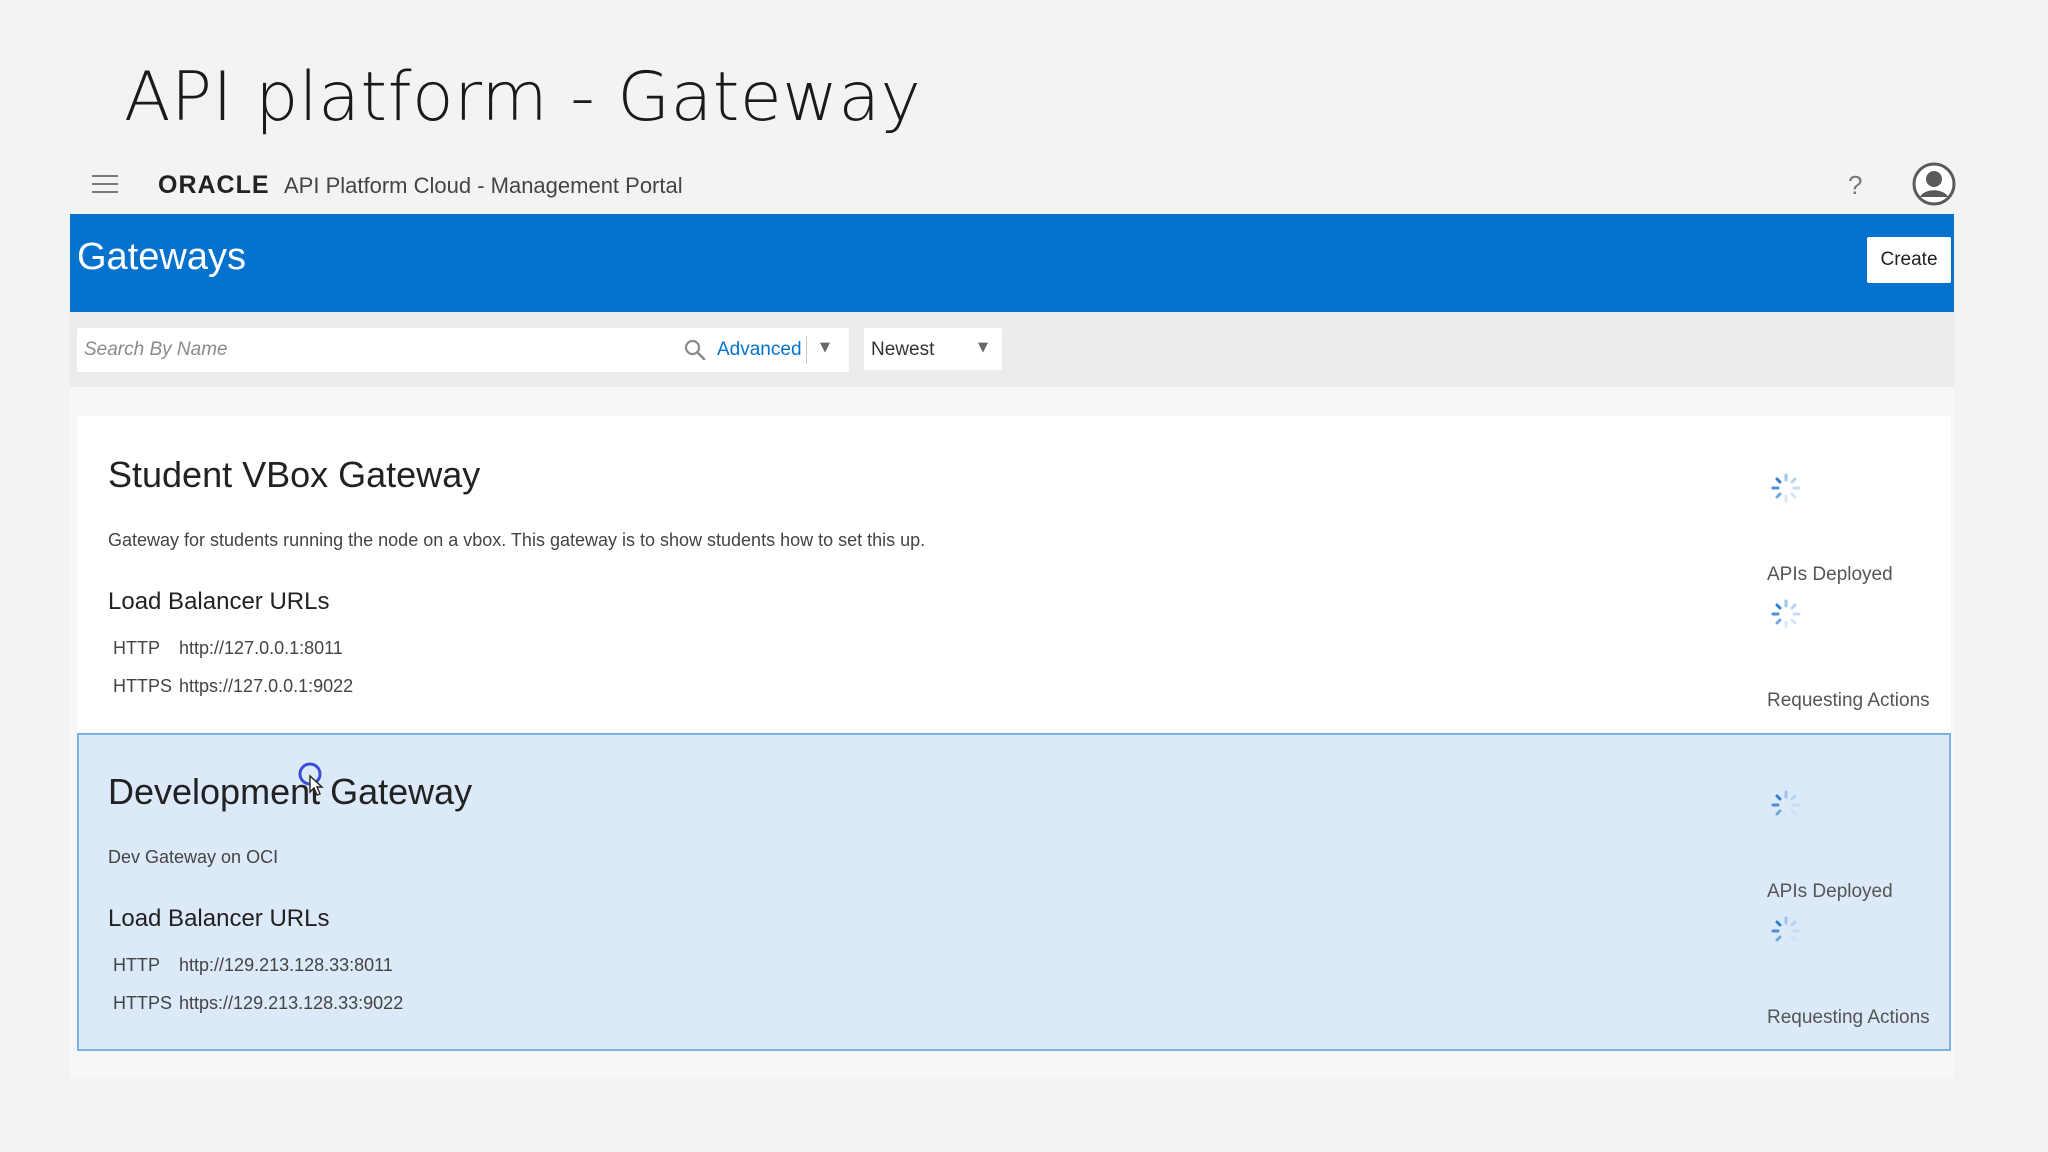 Image resolution: width=2048 pixels, height=1152 pixels. I want to click on slide-title: API platform - Gateway, so click(523, 97).